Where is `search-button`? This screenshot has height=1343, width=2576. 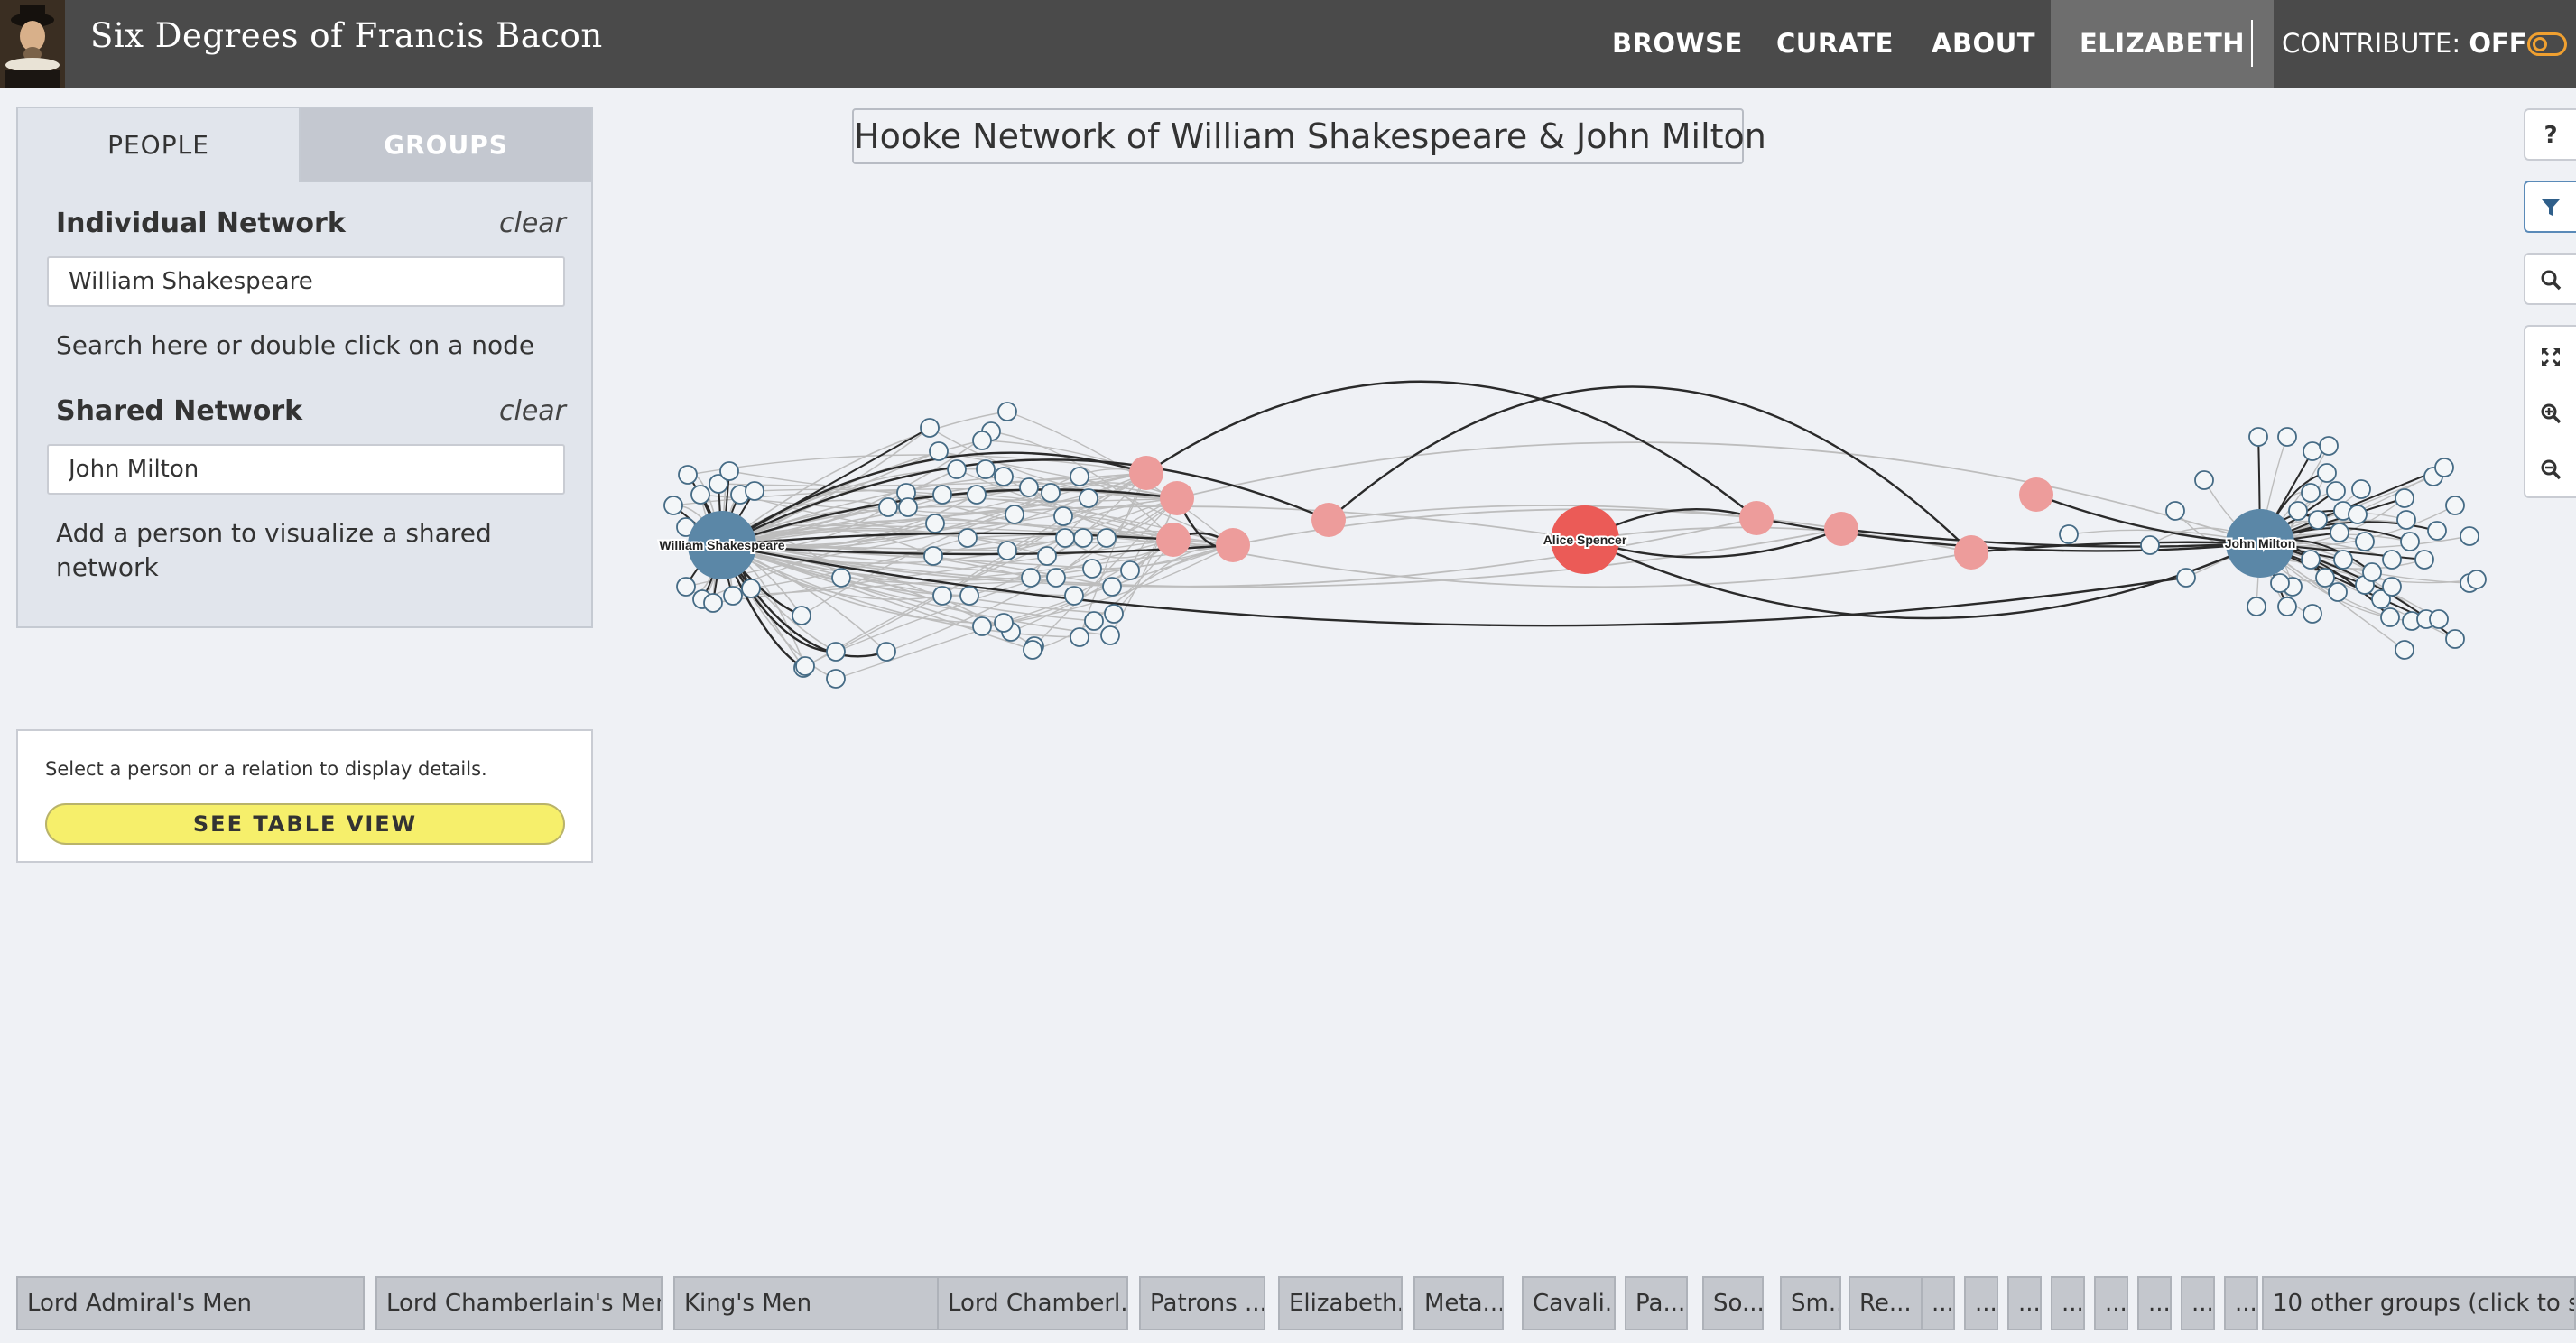 search-button is located at coordinates (2550, 279).